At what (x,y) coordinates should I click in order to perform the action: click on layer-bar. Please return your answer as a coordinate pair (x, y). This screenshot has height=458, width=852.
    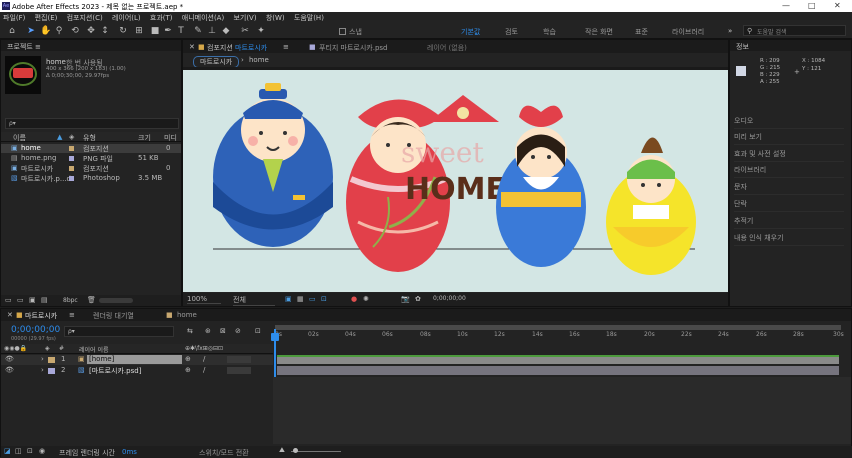
    Looking at the image, I should click on (558, 370).